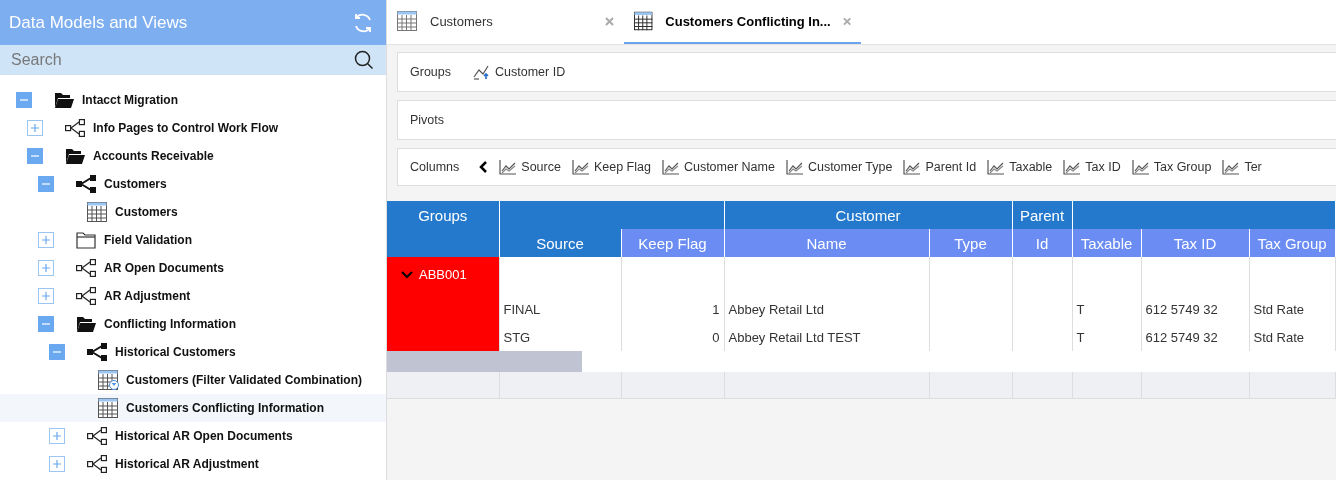 This screenshot has width=1336, height=480. Describe the element at coordinates (193, 380) in the screenshot. I see `tree-item: Customers (Filter Validated Combination)` at that location.